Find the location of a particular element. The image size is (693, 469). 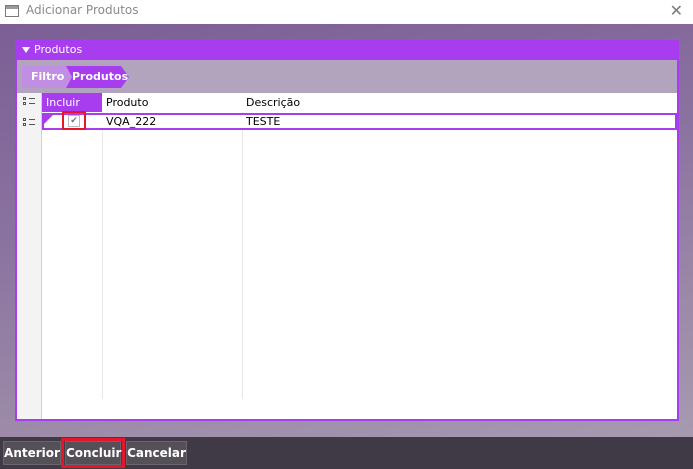

column-header-incluir: Incluir is located at coordinates (72, 102).